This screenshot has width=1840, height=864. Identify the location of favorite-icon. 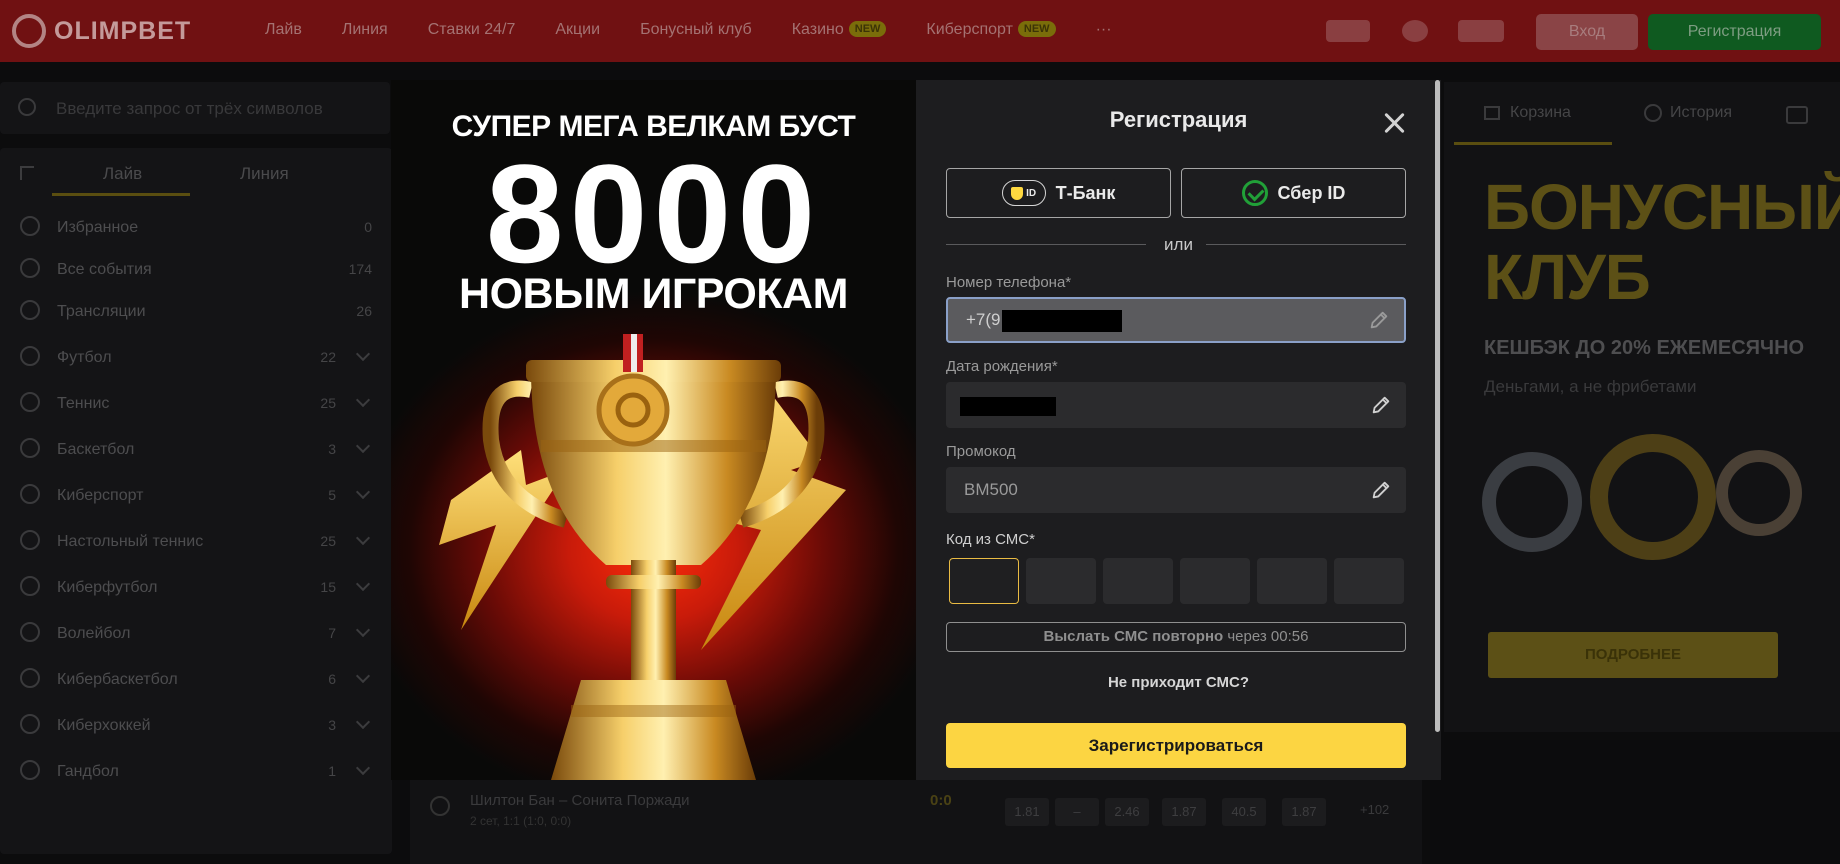
(440, 806).